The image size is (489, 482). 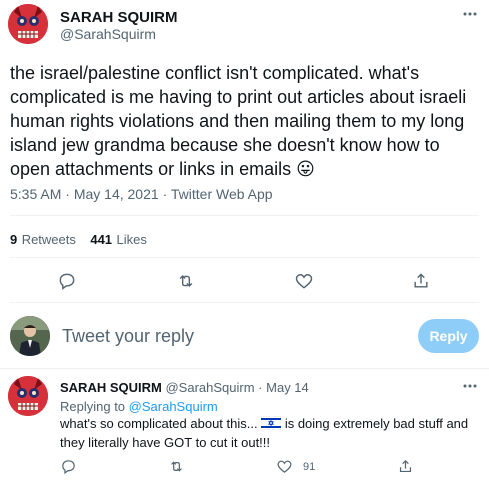 What do you see at coordinates (287, 387) in the screenshot?
I see `reply-date: May 14` at bounding box center [287, 387].